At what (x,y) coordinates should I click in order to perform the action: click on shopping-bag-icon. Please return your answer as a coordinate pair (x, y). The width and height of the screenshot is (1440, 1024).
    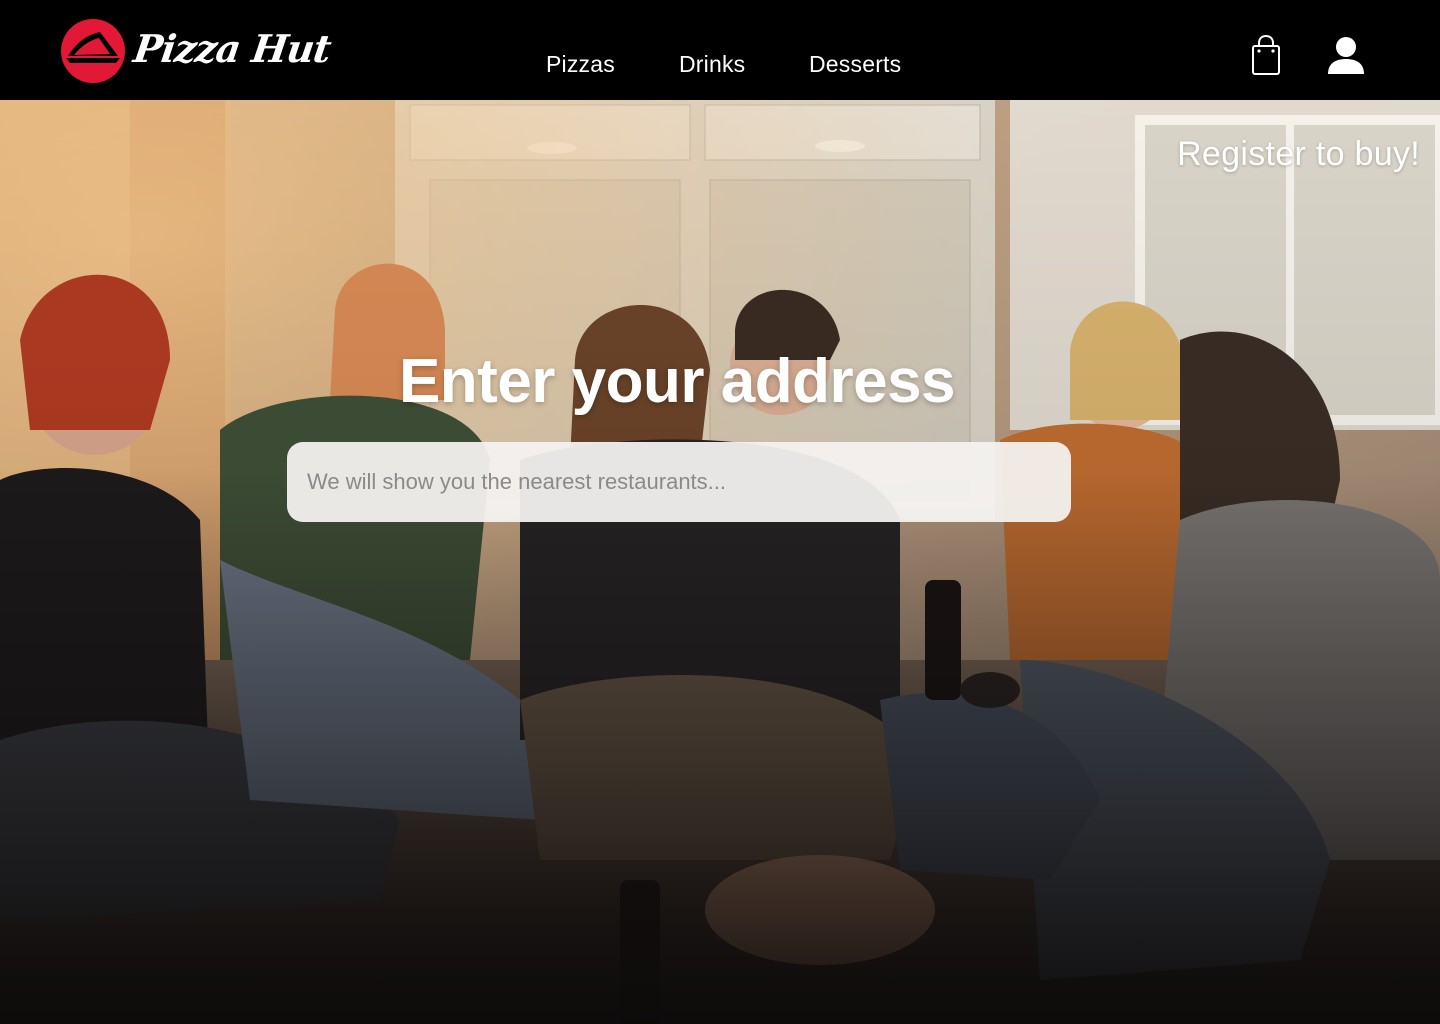
    Looking at the image, I should click on (1266, 54).